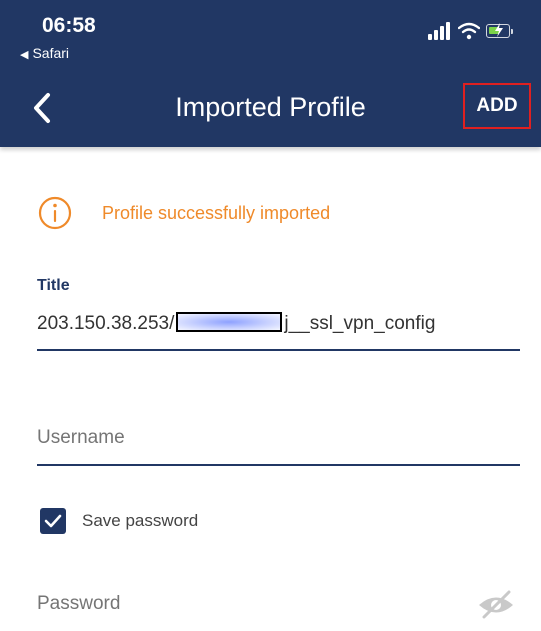 The height and width of the screenshot is (631, 541). I want to click on save-password-checkbox, so click(53, 521).